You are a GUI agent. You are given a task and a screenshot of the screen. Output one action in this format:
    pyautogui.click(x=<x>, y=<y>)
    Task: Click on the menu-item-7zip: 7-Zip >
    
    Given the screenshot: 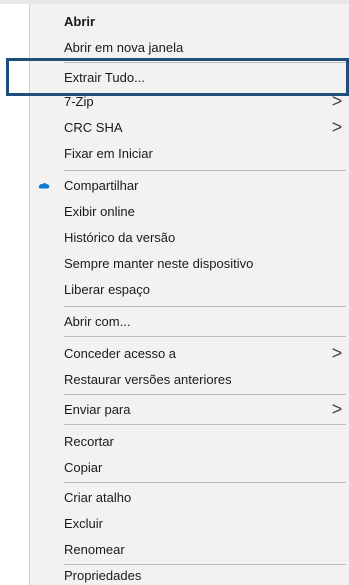 What is the action you would take?
    pyautogui.click(x=204, y=101)
    